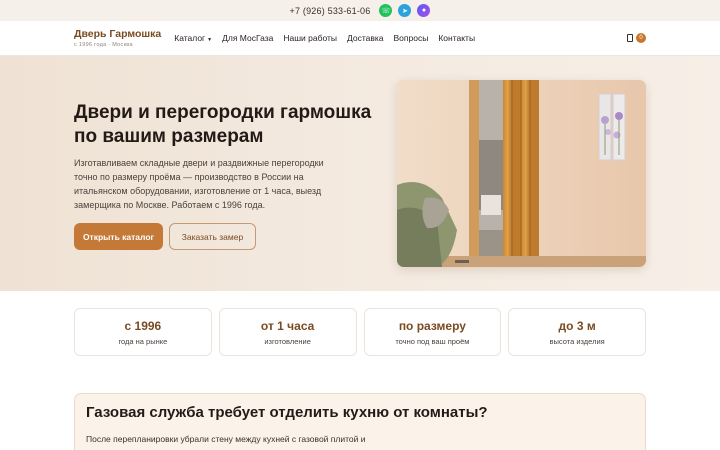 The width and height of the screenshot is (720, 450). What do you see at coordinates (456, 38) in the screenshot?
I see `nav-item-contacts: Контакты` at bounding box center [456, 38].